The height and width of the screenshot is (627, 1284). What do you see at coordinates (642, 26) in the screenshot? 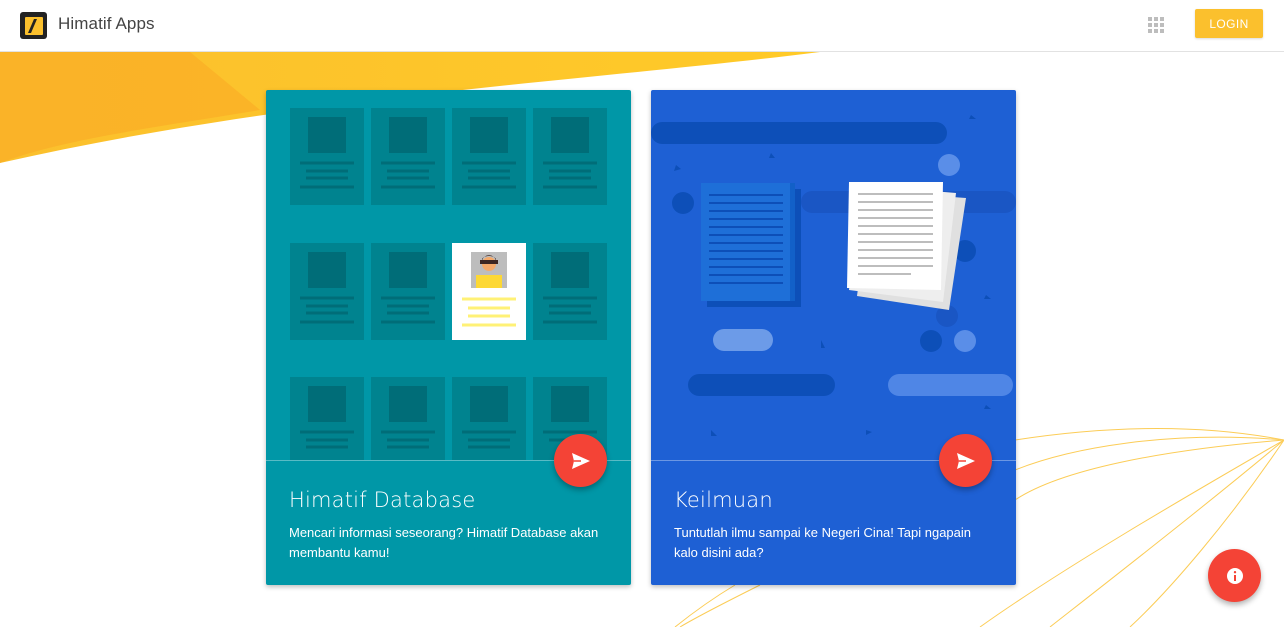
I see `top-app-bar: Himatif Apps LOGIN` at bounding box center [642, 26].